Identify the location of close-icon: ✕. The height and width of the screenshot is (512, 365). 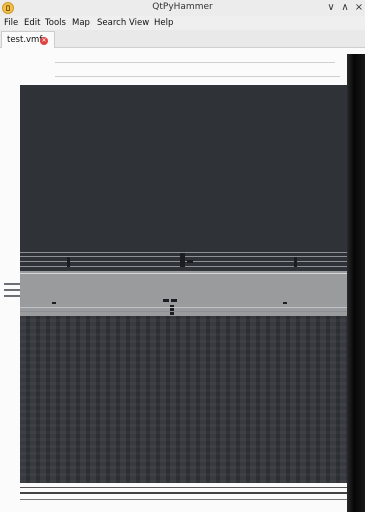
(44, 41).